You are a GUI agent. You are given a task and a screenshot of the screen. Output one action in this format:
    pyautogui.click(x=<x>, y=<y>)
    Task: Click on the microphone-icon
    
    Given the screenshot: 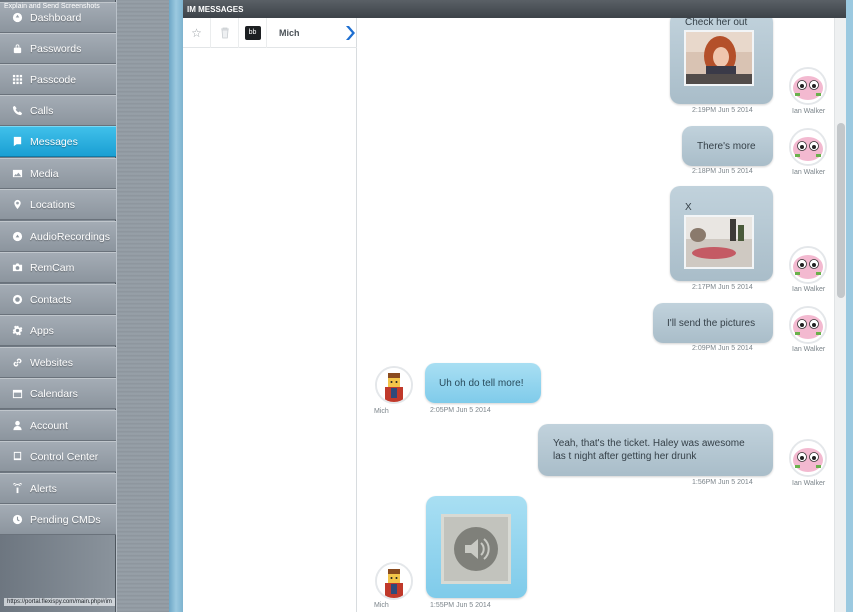 What is the action you would take?
    pyautogui.click(x=17, y=237)
    